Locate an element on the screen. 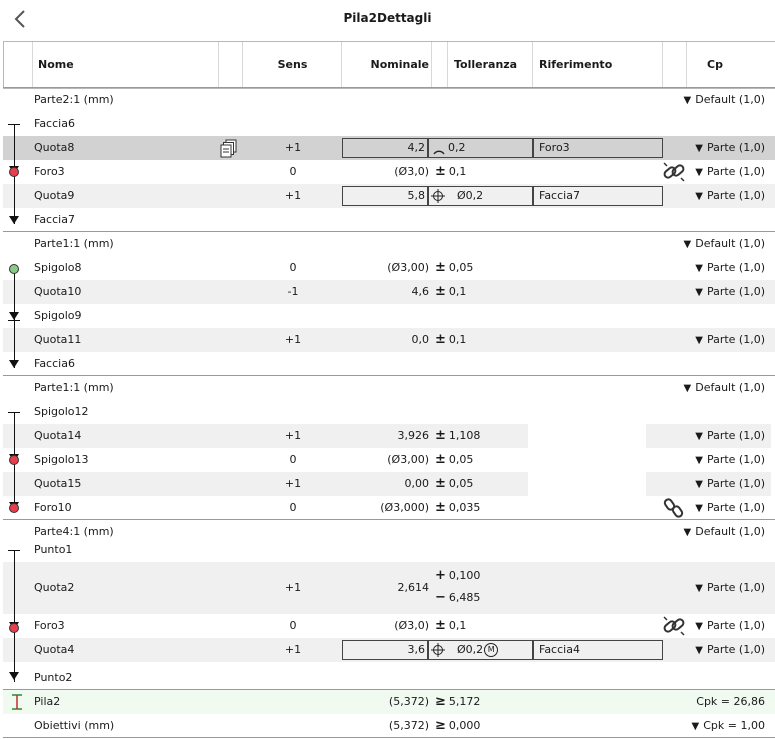  header-nominale: Nominale is located at coordinates (386, 65).